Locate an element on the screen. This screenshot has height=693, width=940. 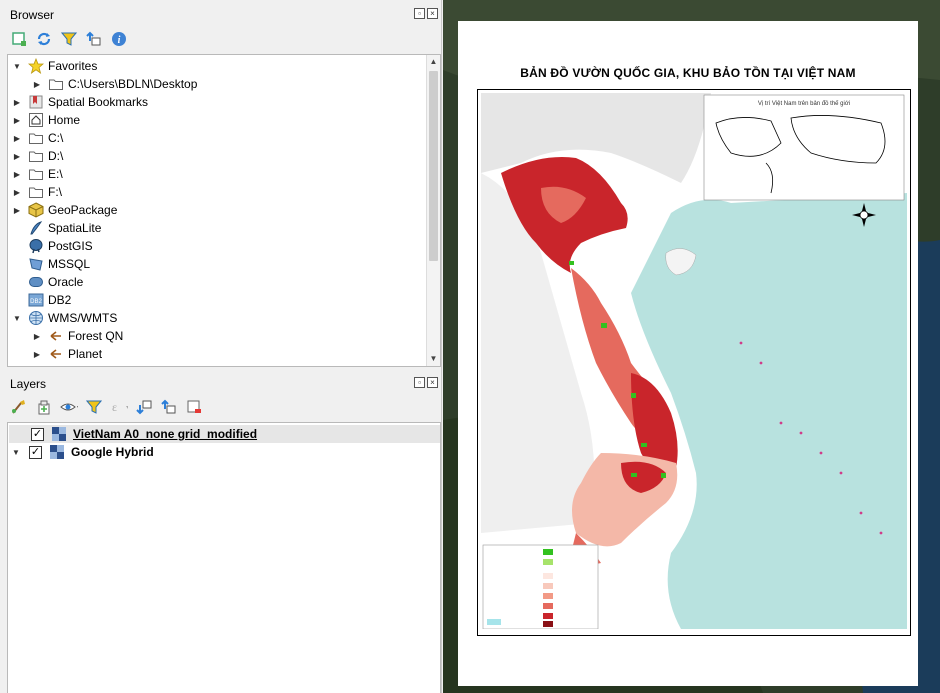
add-layer-icon is located at coordinates (19, 39).